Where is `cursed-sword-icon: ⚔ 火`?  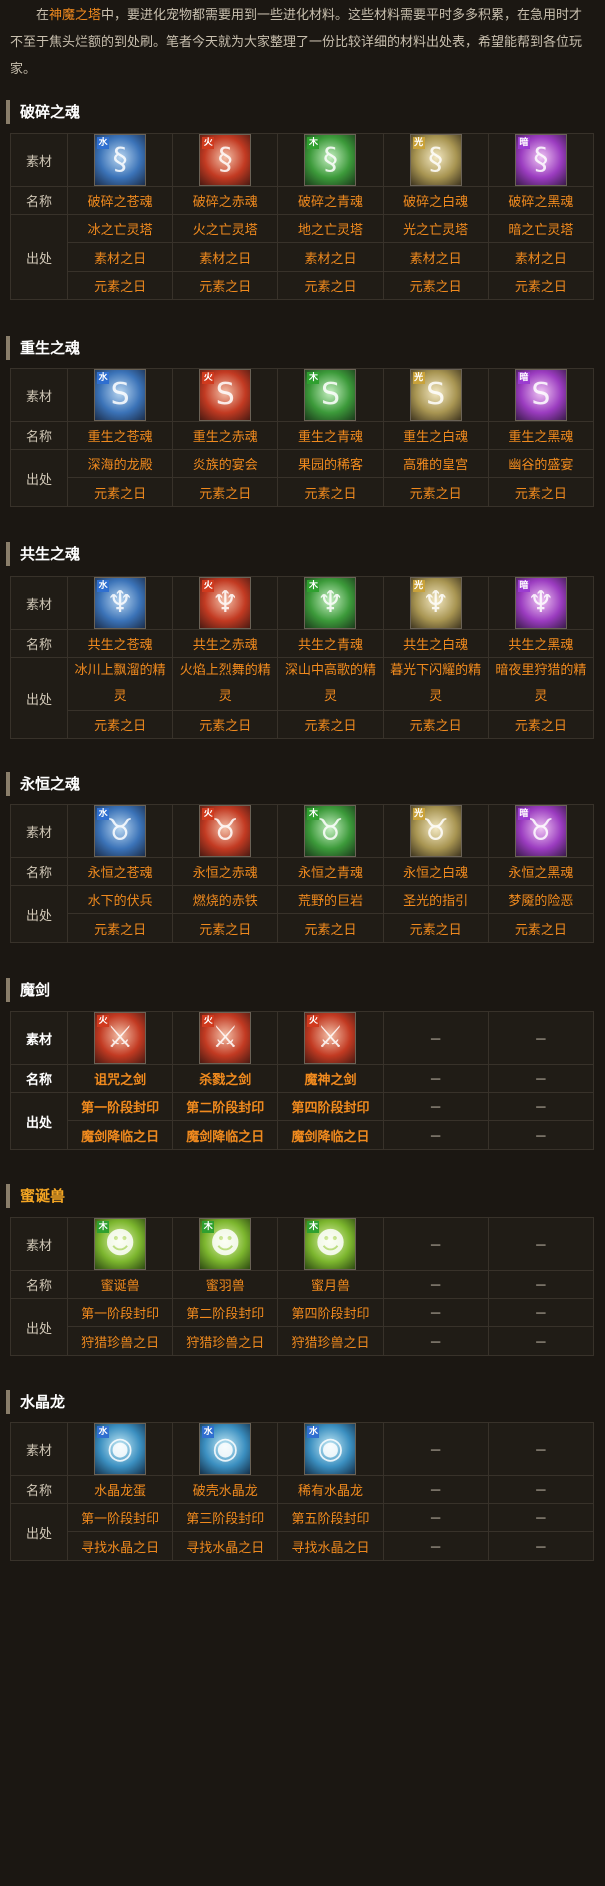 cursed-sword-icon: ⚔ 火 is located at coordinates (120, 1038).